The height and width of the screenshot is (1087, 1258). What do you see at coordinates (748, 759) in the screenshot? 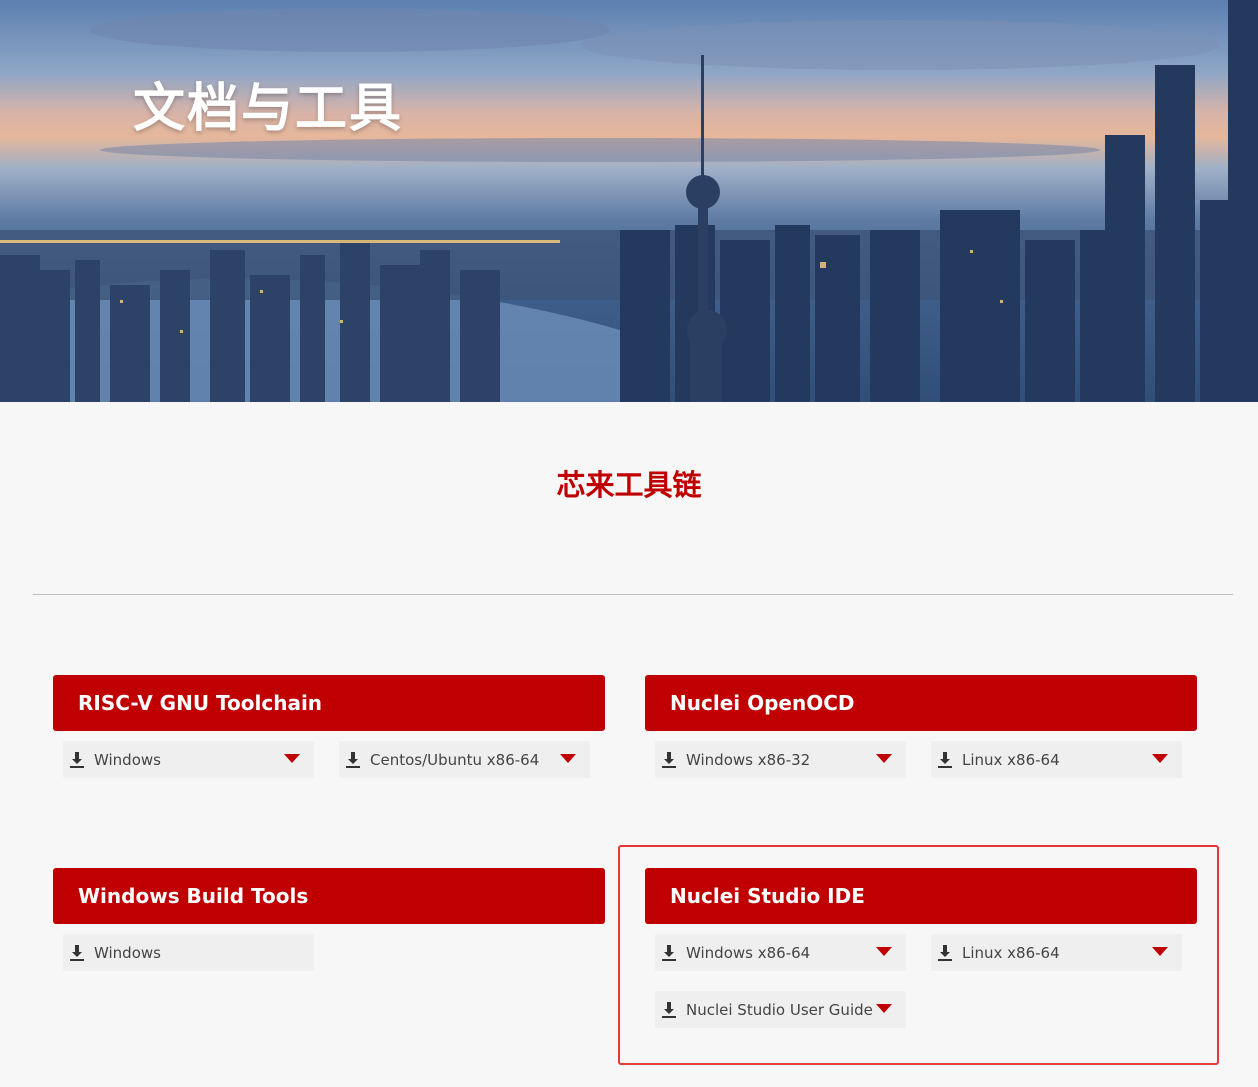
I see `download-label: Windows x86-32` at bounding box center [748, 759].